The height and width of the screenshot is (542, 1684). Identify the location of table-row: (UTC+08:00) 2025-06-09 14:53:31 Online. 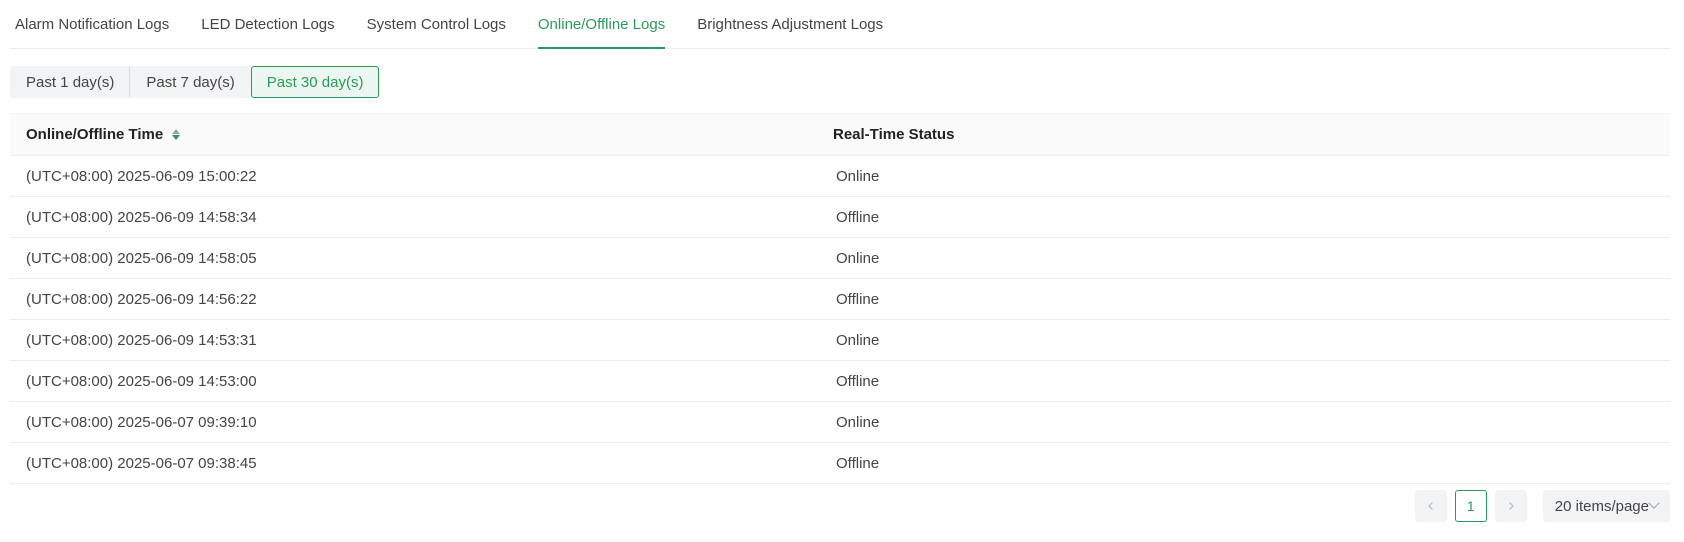
(840, 340).